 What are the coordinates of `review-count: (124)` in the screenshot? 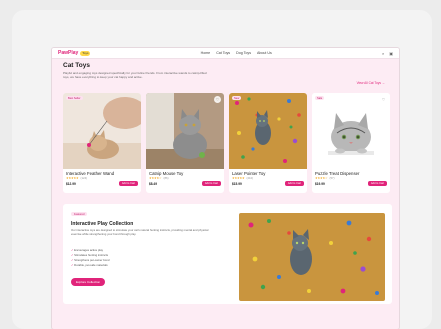 It's located at (84, 178).